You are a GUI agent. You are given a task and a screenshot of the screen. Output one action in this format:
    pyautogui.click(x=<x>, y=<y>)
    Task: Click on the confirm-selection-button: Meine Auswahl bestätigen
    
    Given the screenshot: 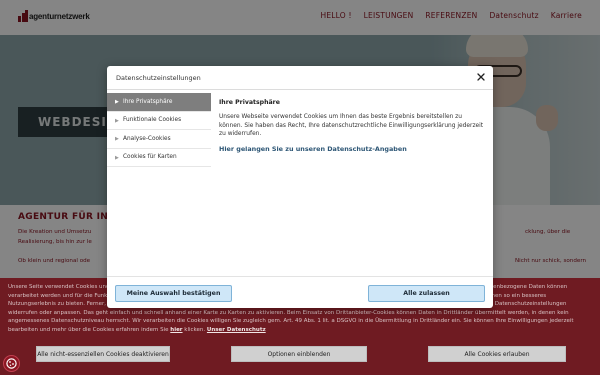 What is the action you would take?
    pyautogui.click(x=173, y=293)
    